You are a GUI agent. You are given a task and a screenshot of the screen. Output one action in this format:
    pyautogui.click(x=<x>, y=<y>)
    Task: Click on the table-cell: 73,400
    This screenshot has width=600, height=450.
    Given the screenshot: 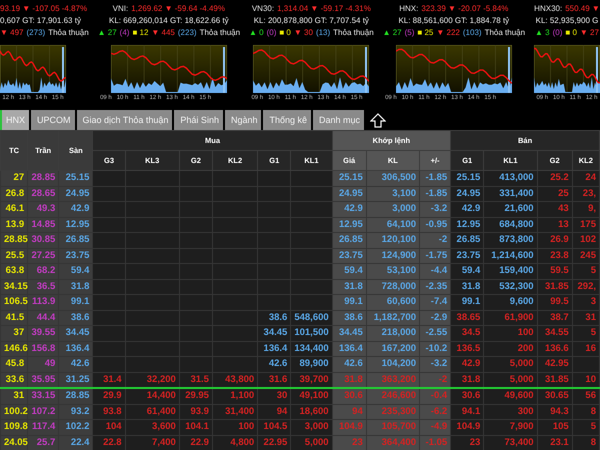 What is the action you would take?
    pyautogui.click(x=511, y=442)
    